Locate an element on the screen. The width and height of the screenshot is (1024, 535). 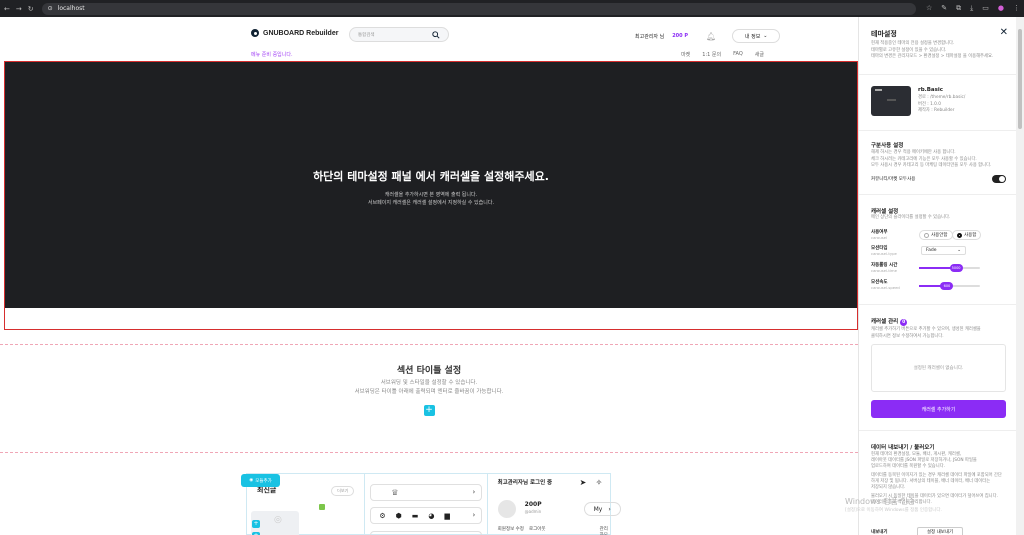
layout-icon: ▬ is located at coordinates (415, 516).